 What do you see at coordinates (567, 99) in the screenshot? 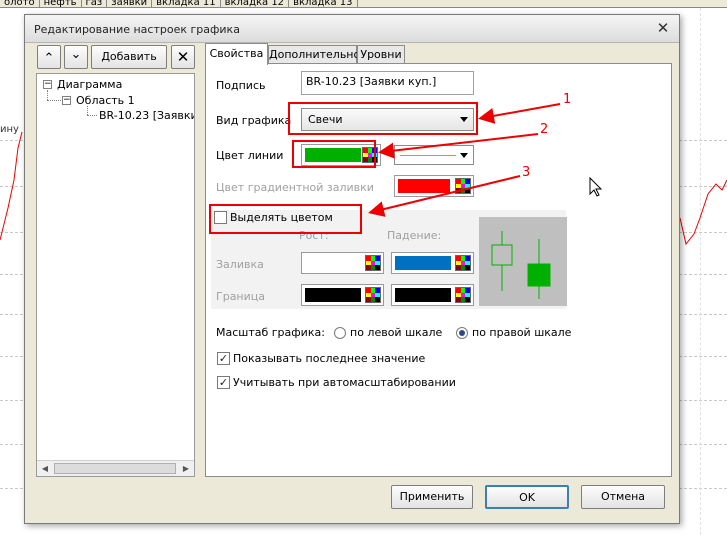
I see `annotation-number-1: 1` at bounding box center [567, 99].